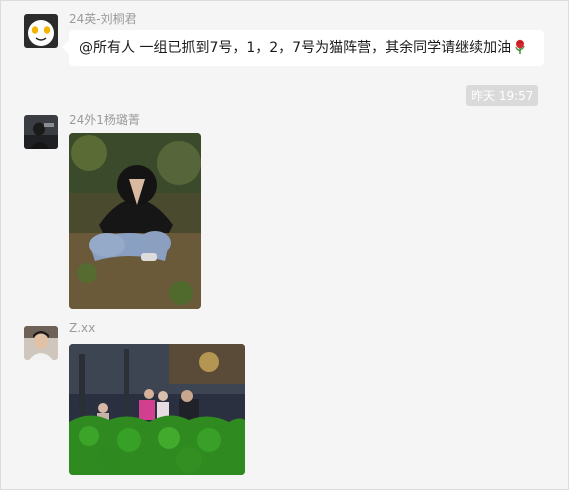  What do you see at coordinates (295, 48) in the screenshot?
I see `message-text: @所有人 一组已抓到7号，1，2，7号为猫阵营，其余同学请继续加油` at bounding box center [295, 48].